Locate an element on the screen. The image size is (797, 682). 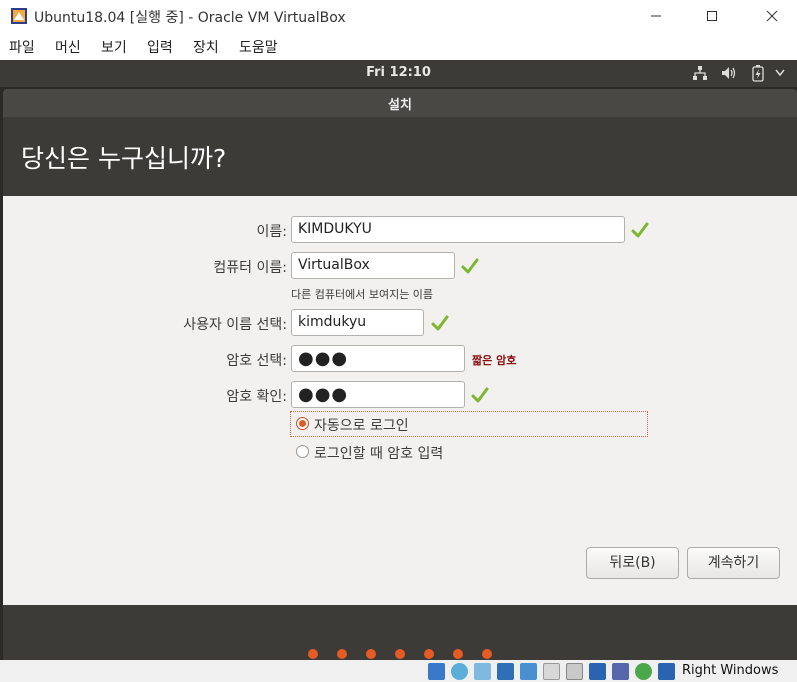
keyboard-capture-icon is located at coordinates (666, 671).